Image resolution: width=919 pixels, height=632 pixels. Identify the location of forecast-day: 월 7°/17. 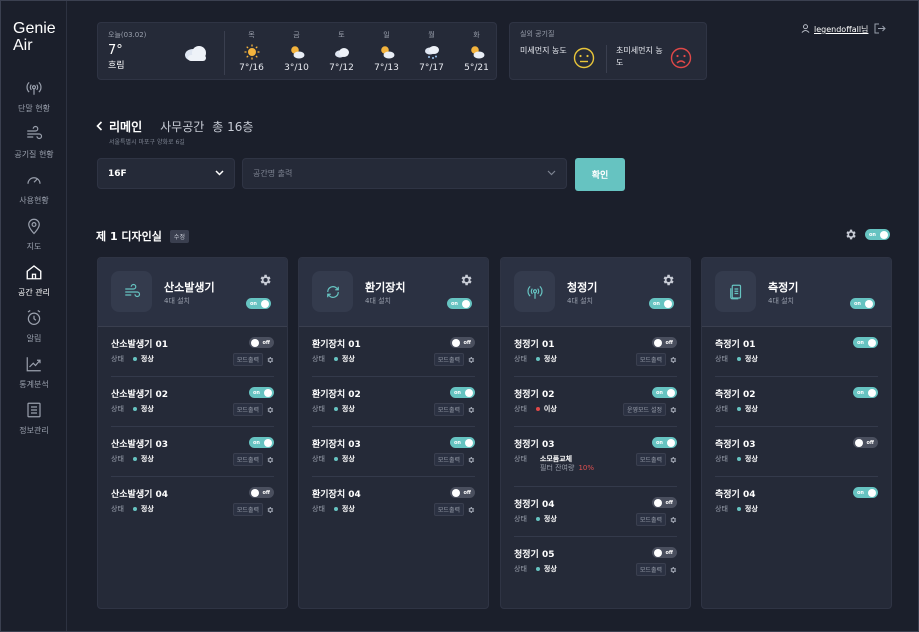
(431, 51).